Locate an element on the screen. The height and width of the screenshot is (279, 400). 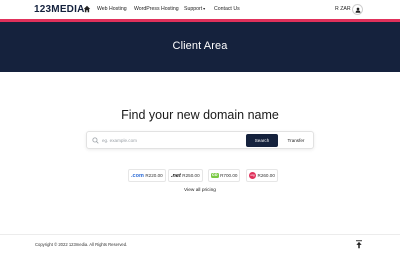
tld-price: R220.00 is located at coordinates (154, 175).